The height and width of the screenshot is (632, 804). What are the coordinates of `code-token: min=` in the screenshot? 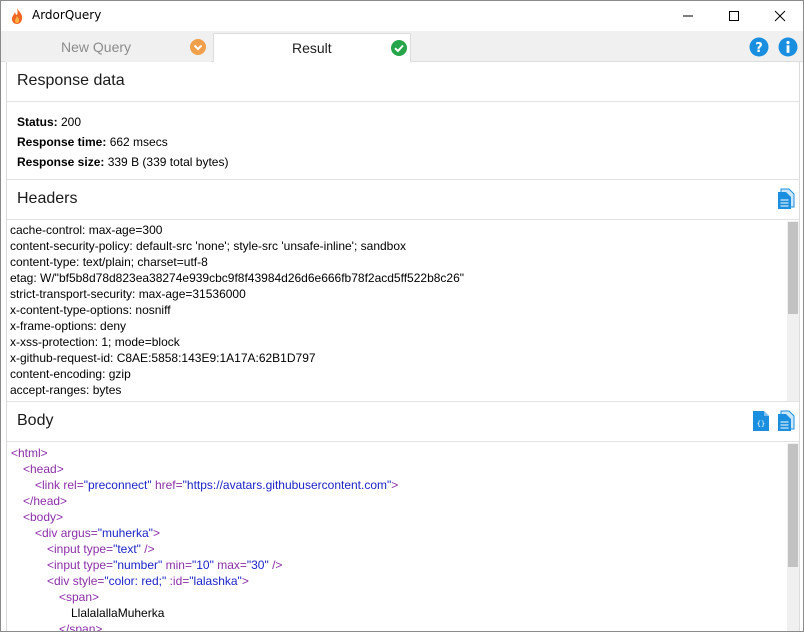 It's located at (177, 565).